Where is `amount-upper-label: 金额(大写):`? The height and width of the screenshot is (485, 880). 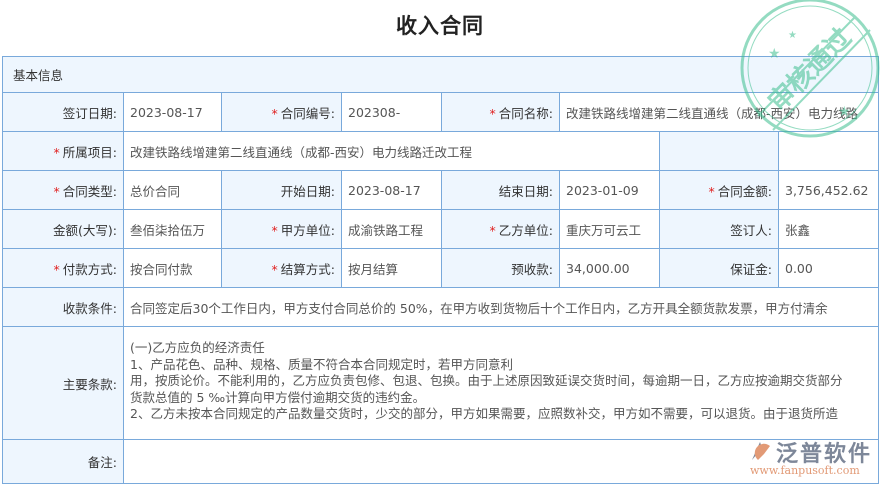 amount-upper-label: 金额(大写): is located at coordinates (63, 229).